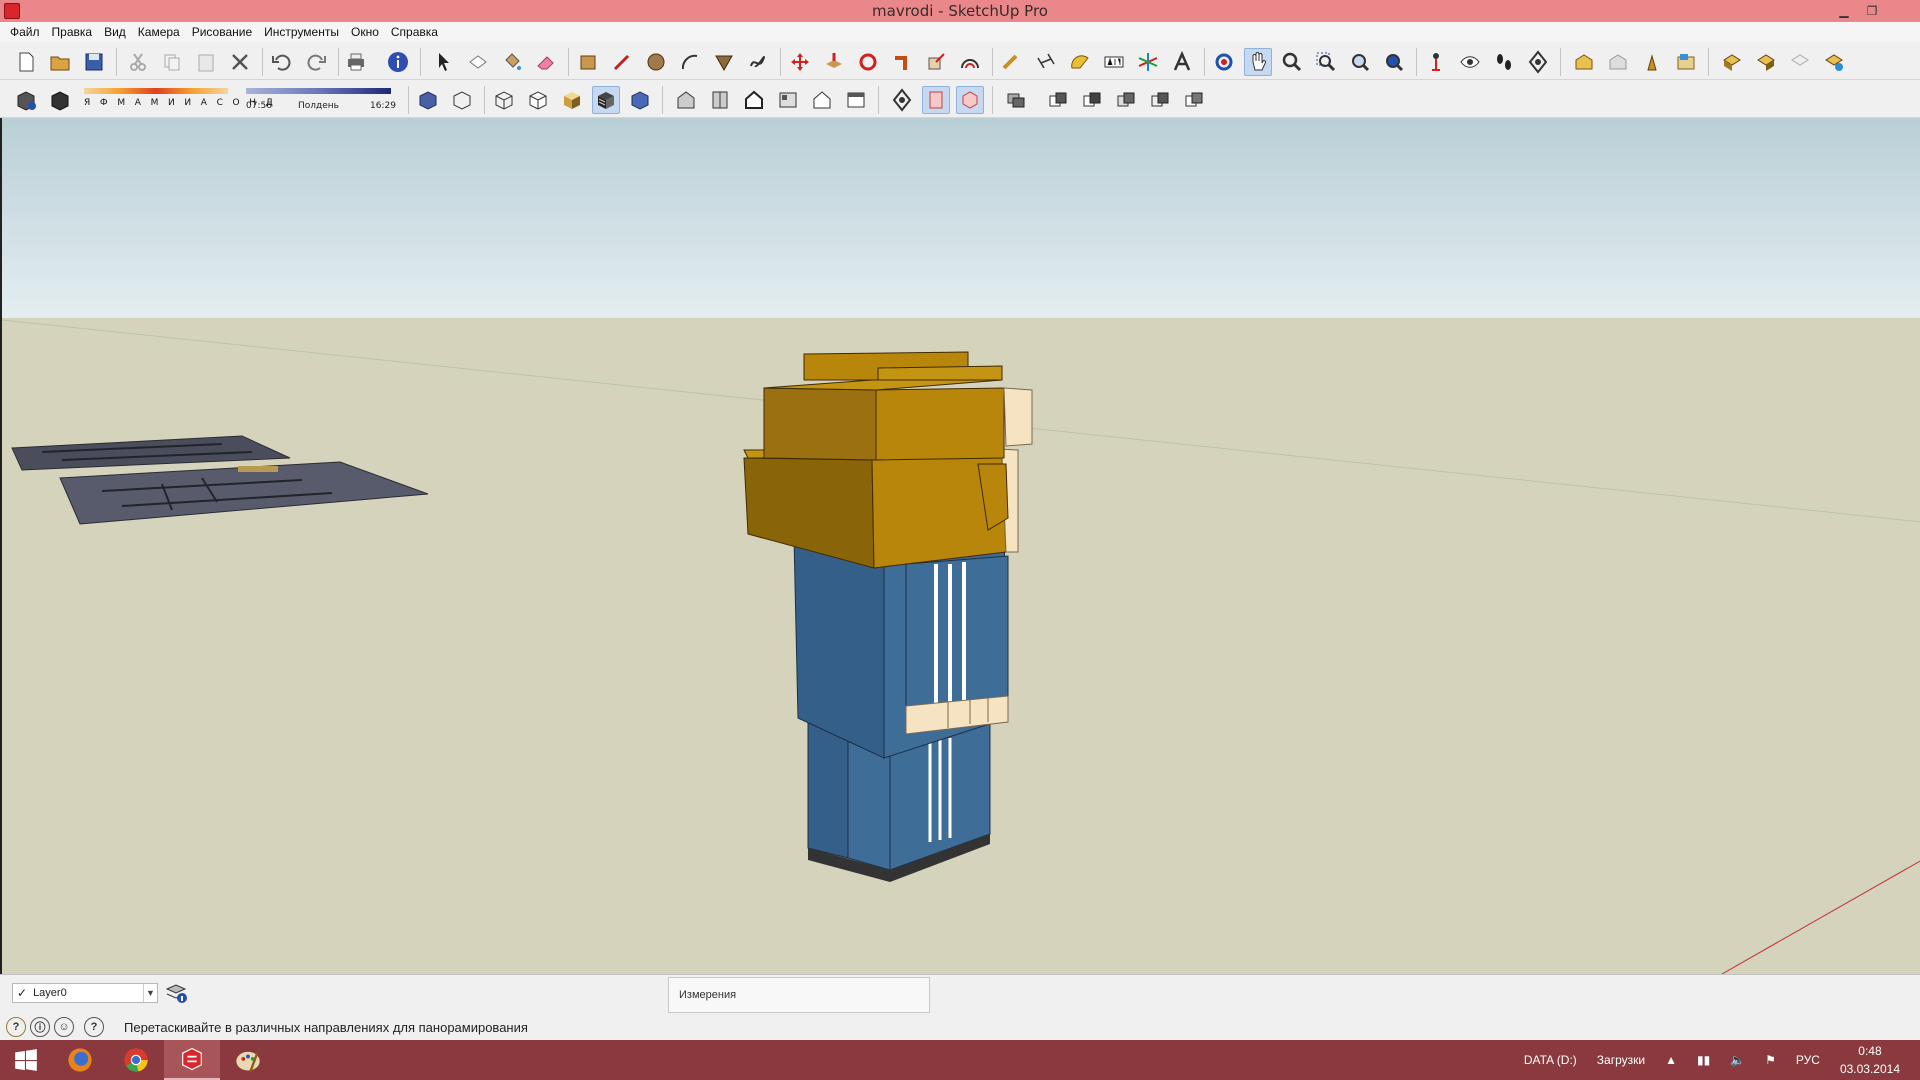  What do you see at coordinates (1652, 62) in the screenshot?
I see `share-component-button` at bounding box center [1652, 62].